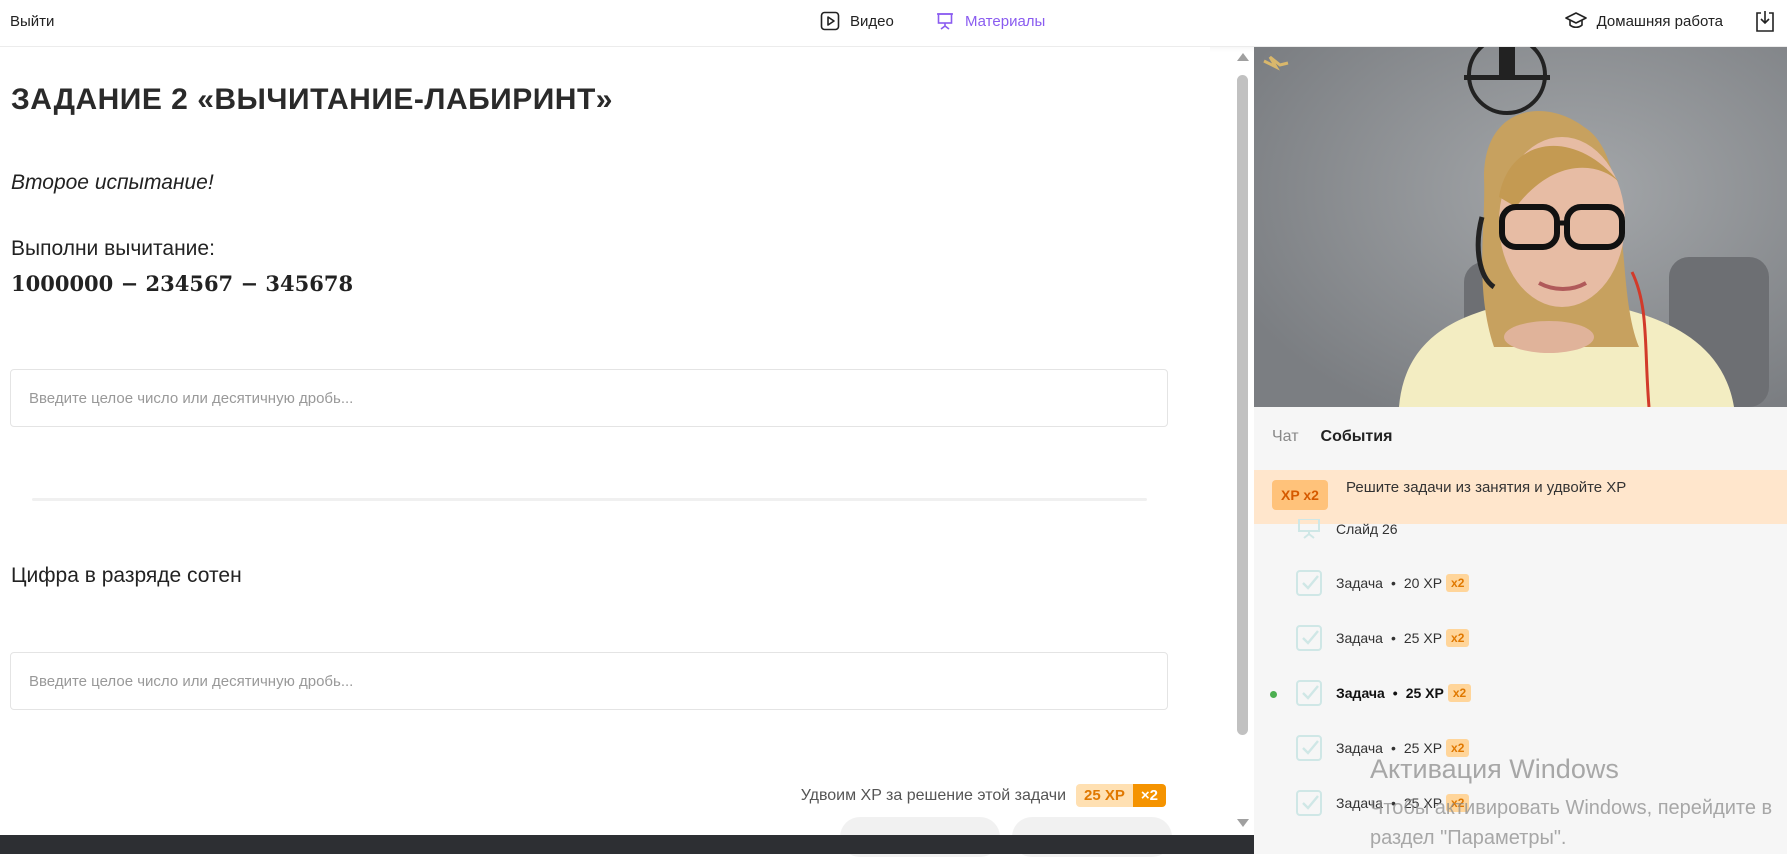 This screenshot has height=857, width=1787. What do you see at coordinates (1659, 21) in the screenshot?
I see `homework-label: Домашняя работа` at bounding box center [1659, 21].